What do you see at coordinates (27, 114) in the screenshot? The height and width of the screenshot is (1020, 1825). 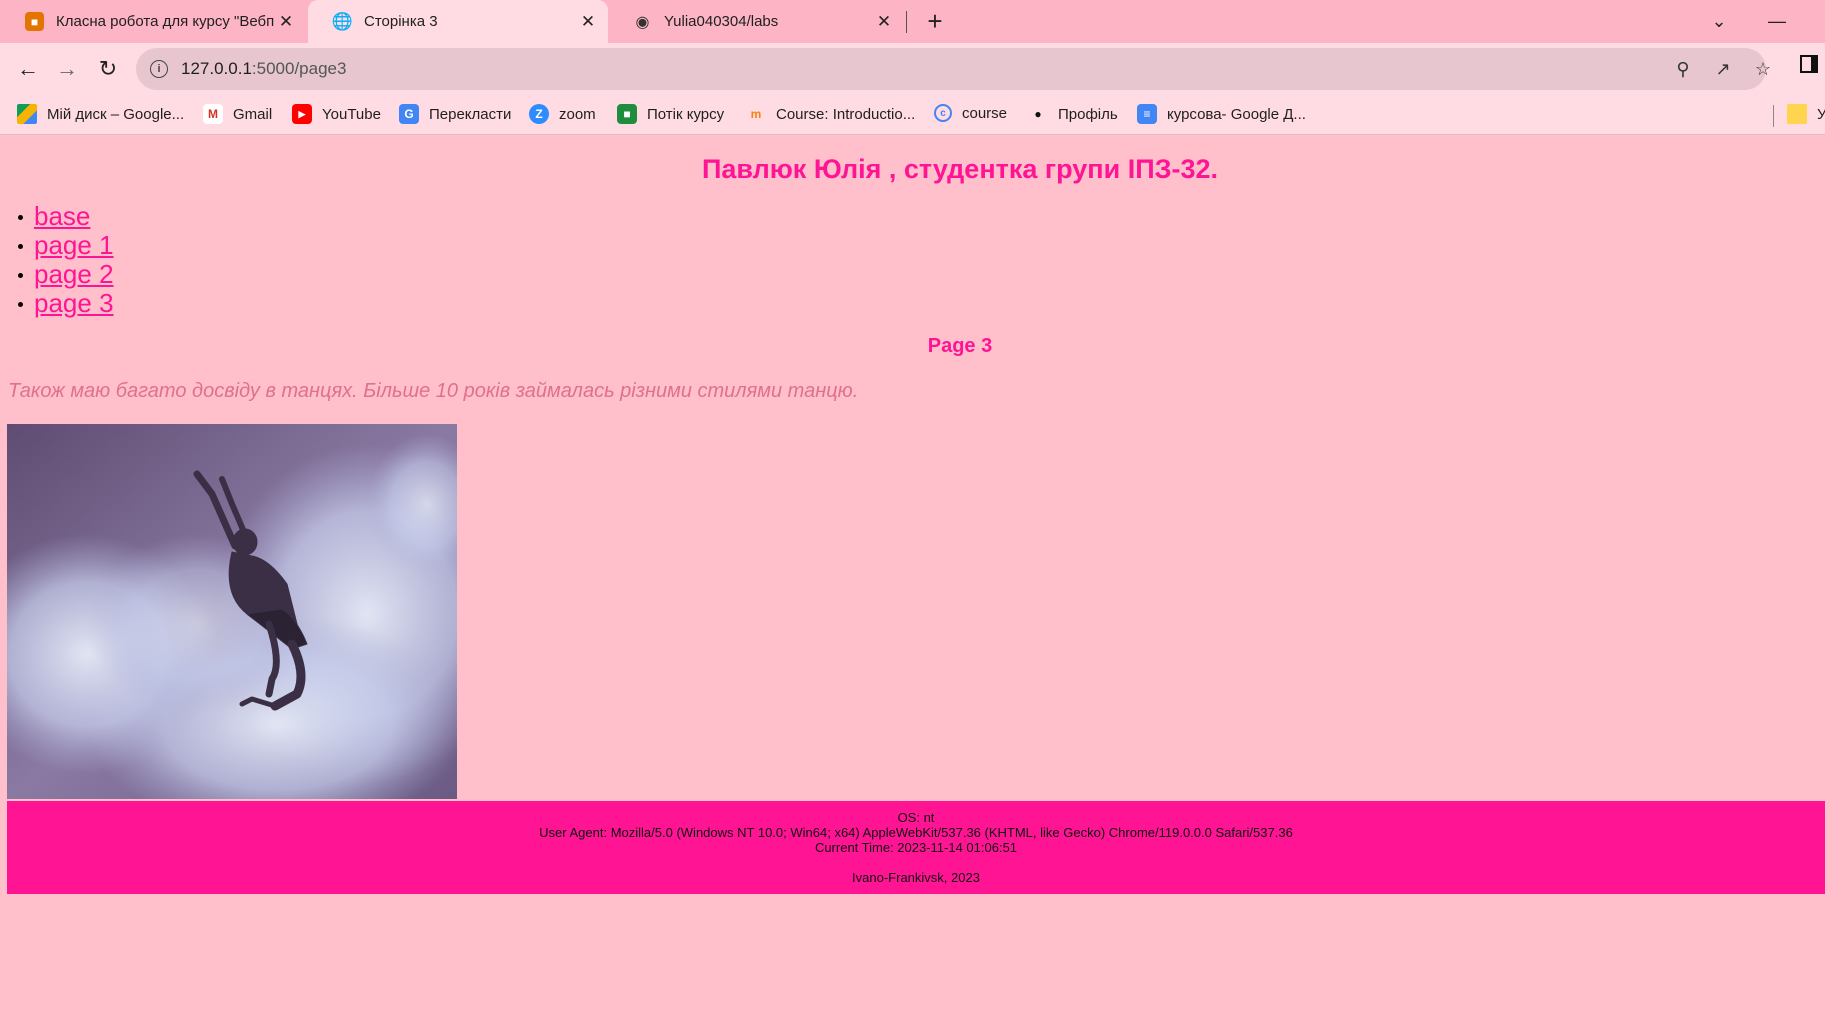 I see `google-drive-icon` at bounding box center [27, 114].